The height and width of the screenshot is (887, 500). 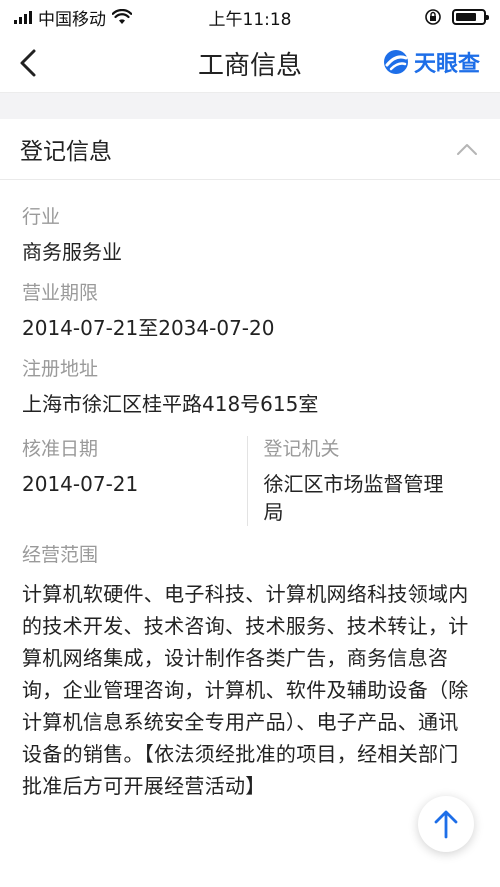 I want to click on field-row-approval-authority: 核准日期 2014-07-21 登记机关 徐汇区市场监督管理局, so click(x=250, y=481).